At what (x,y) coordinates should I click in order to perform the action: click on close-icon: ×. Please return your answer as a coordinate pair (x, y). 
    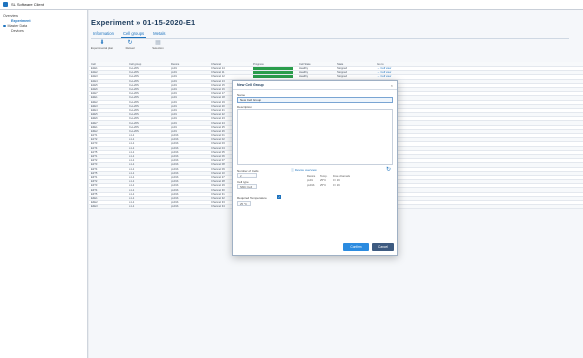
    Looking at the image, I should click on (392, 85).